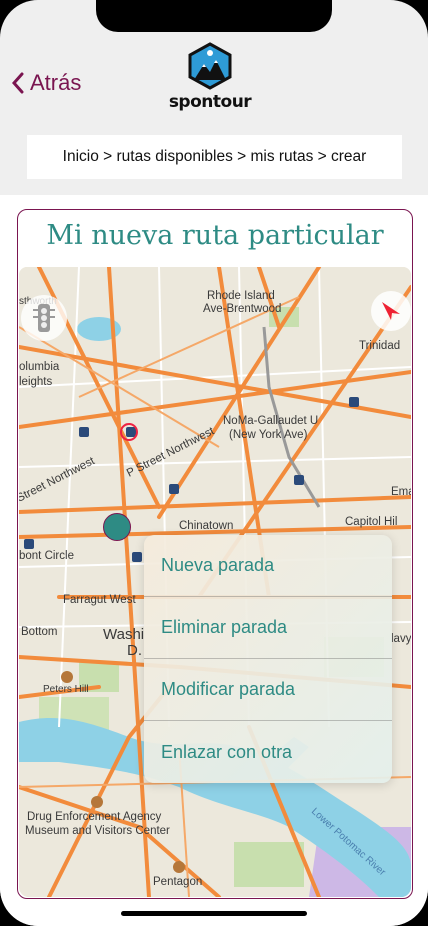 The image size is (428, 926). Describe the element at coordinates (379, 346) in the screenshot. I see `map-label: Trinidad` at that location.